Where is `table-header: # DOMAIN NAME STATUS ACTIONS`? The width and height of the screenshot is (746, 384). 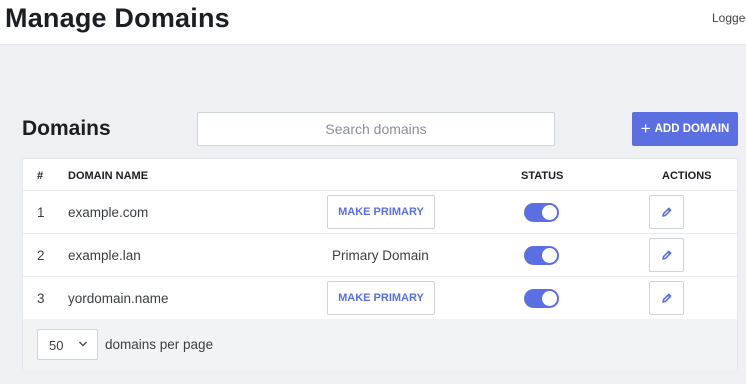
table-header: # DOMAIN NAME STATUS ACTIONS is located at coordinates (380, 175).